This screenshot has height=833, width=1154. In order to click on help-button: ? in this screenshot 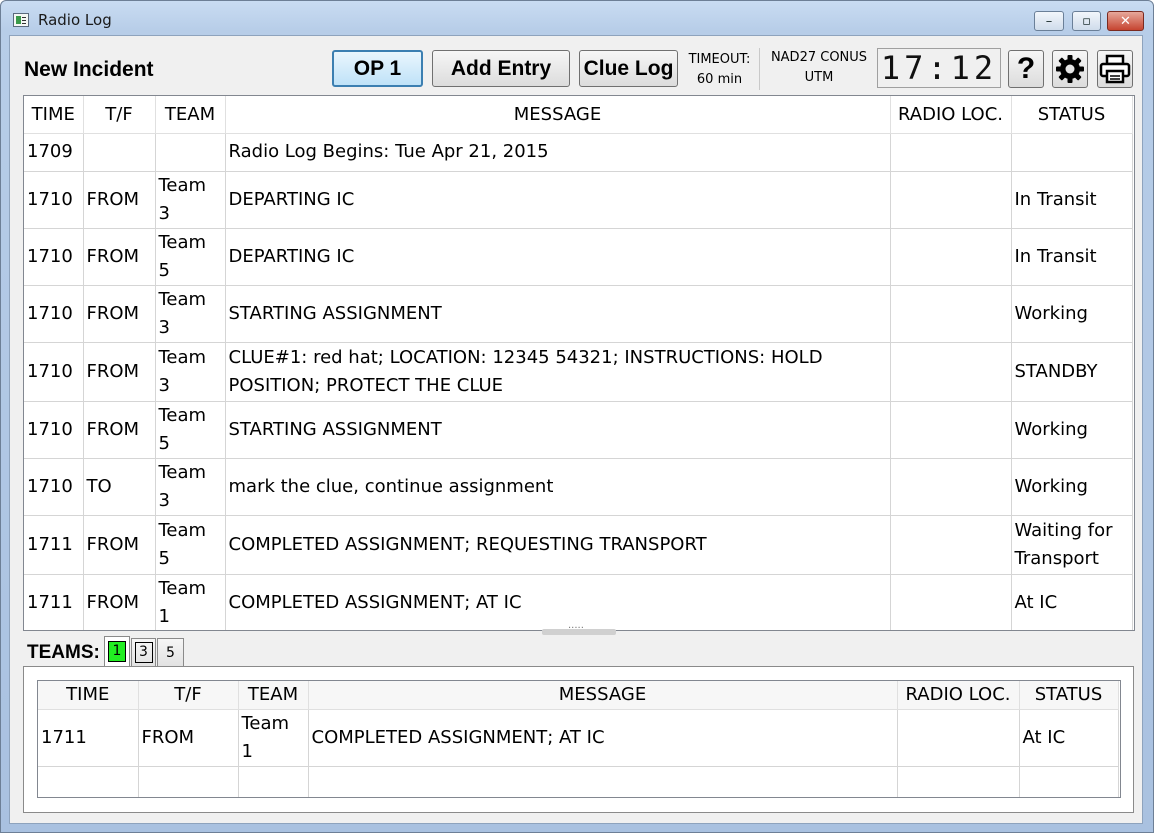, I will do `click(1026, 69)`.